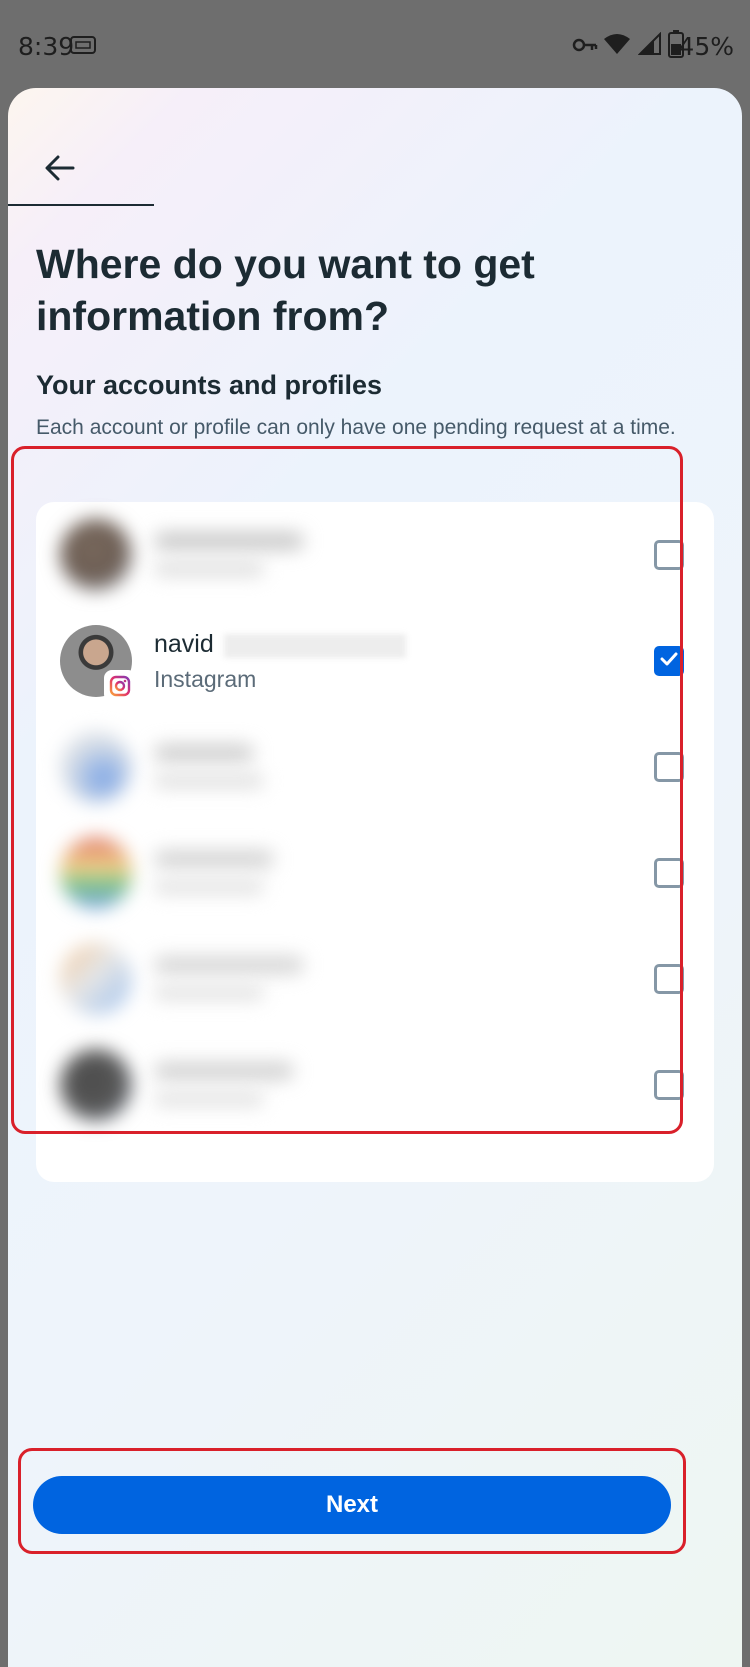 The width and height of the screenshot is (750, 1667). What do you see at coordinates (209, 385) in the screenshot?
I see `section-title: Your accounts and profiles` at bounding box center [209, 385].